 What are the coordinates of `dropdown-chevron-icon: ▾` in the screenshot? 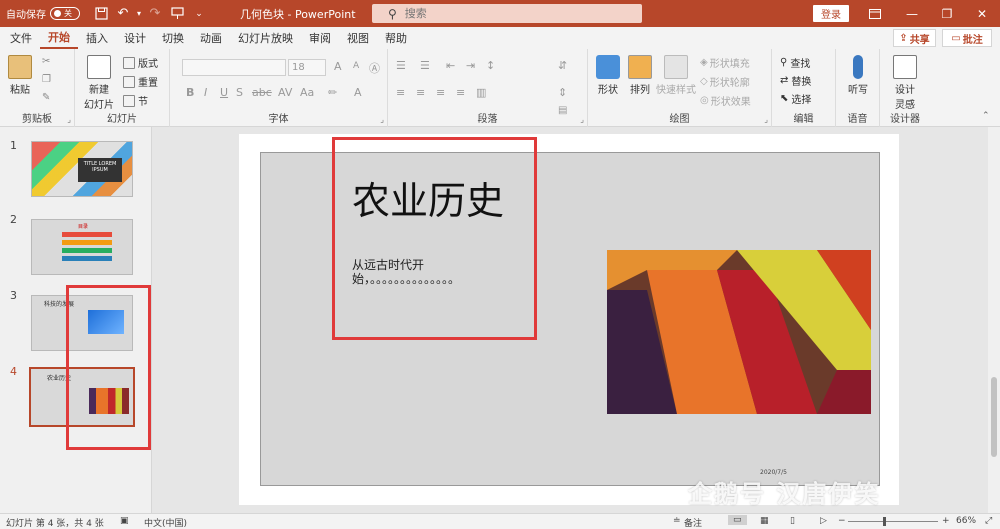 It's located at (139, 14).